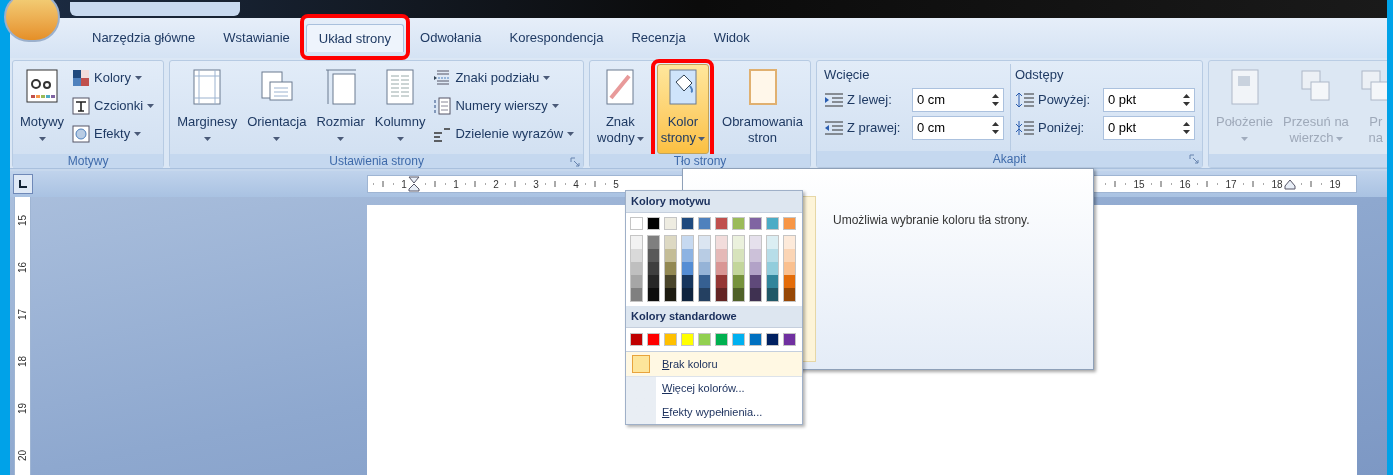  Describe the element at coordinates (504, 77) in the screenshot. I see `ribbon-small-button: Znaki podziału` at that location.